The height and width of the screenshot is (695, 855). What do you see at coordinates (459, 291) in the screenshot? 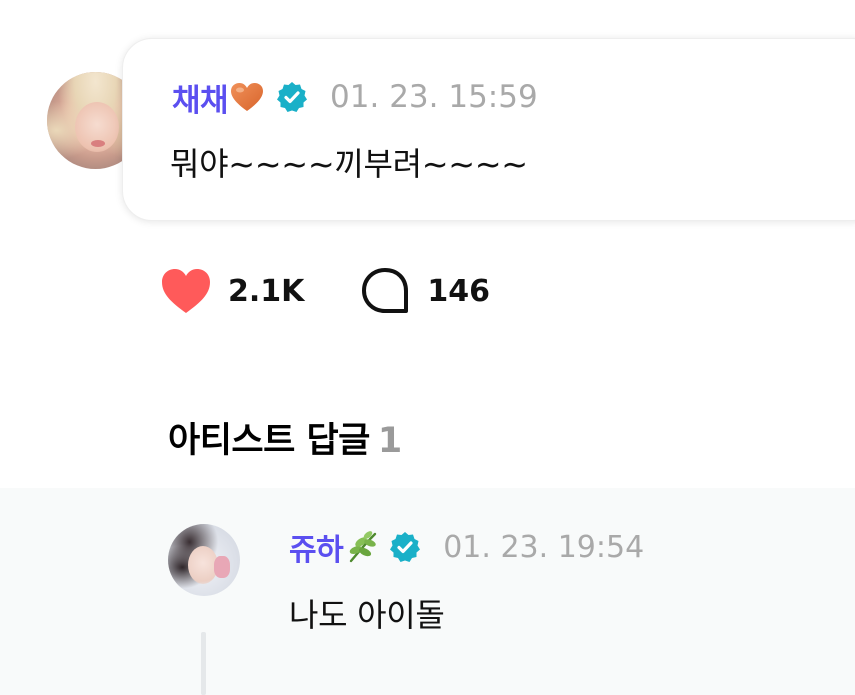
I see `comment-count: 146` at bounding box center [459, 291].